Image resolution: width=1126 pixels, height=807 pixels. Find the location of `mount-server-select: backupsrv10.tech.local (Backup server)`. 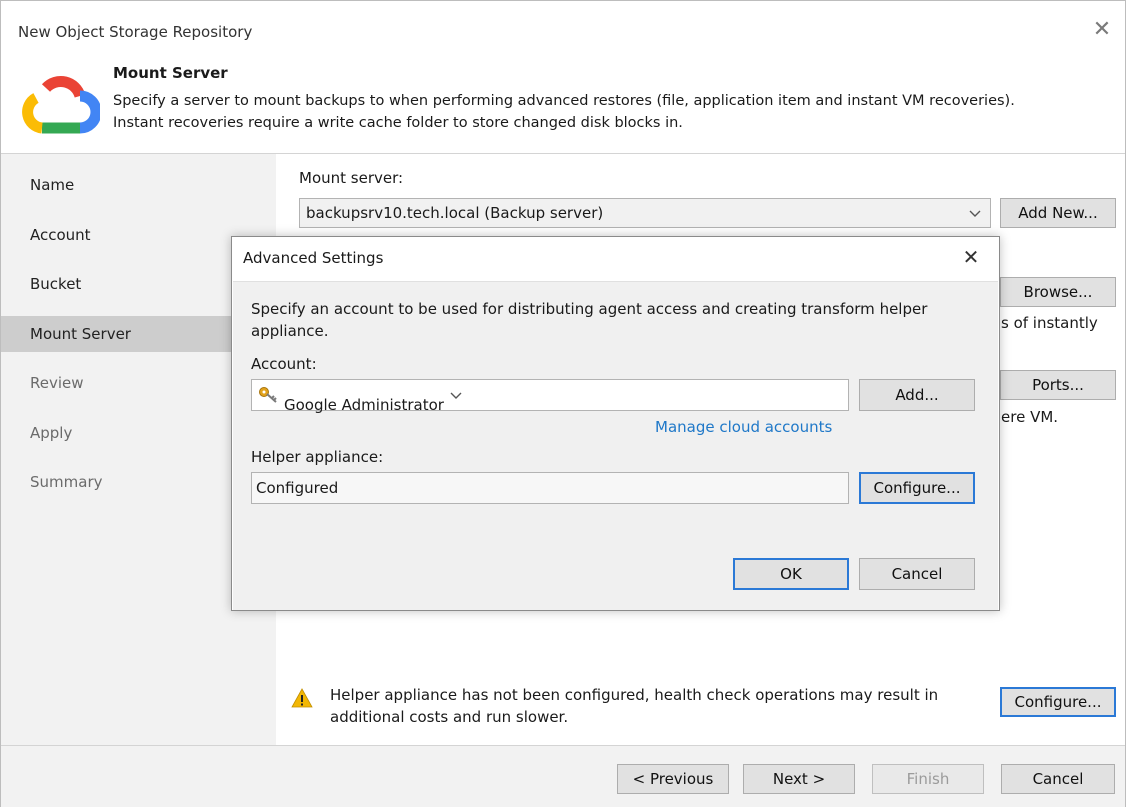

mount-server-select: backupsrv10.tech.local (Backup server) is located at coordinates (645, 213).